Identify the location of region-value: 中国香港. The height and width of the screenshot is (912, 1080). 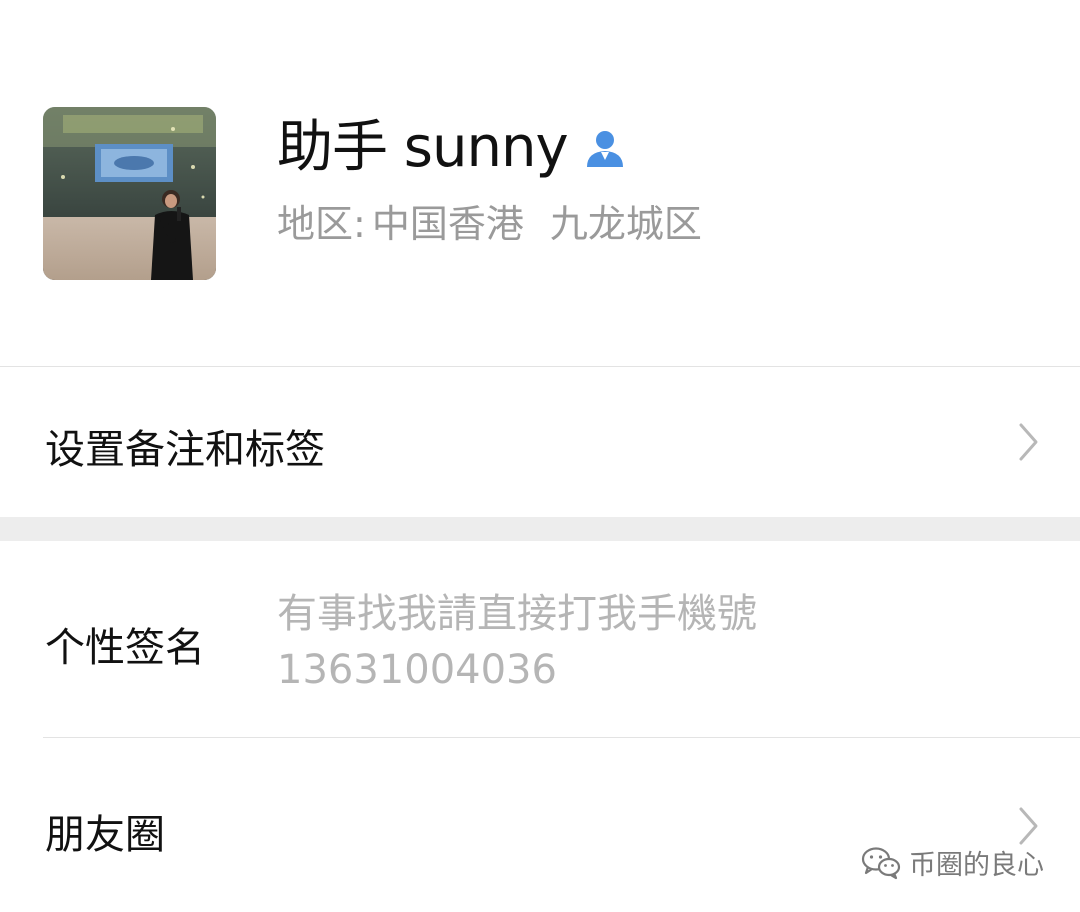
(447, 223).